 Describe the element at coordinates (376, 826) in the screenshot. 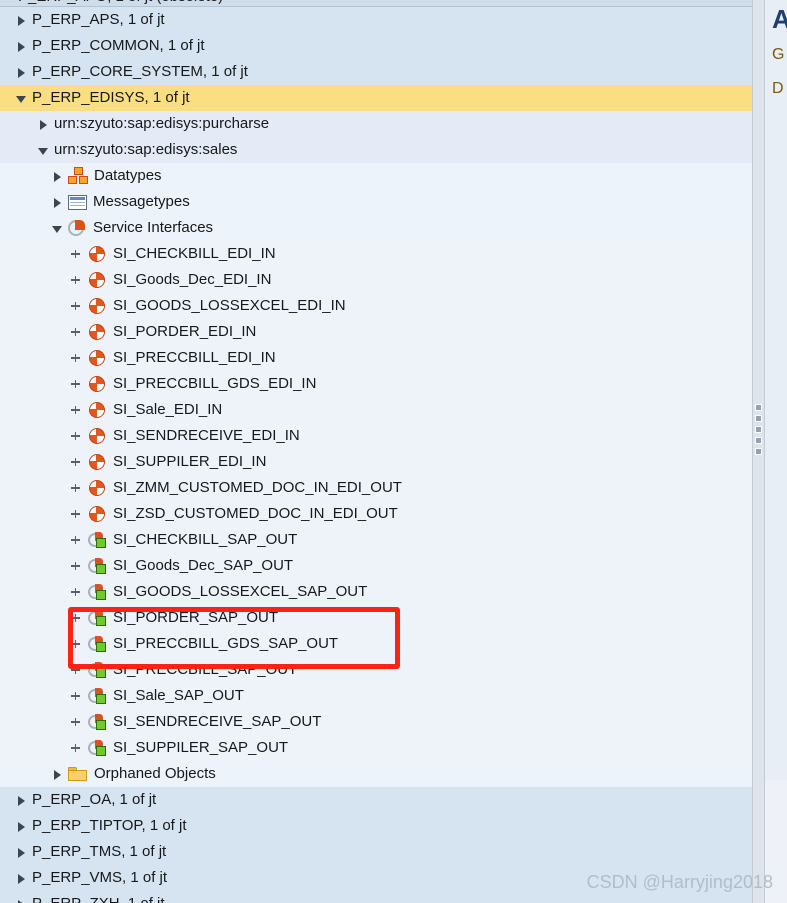

I see `tree-row: P_ERP_TIPTOP, 1 of jt` at that location.